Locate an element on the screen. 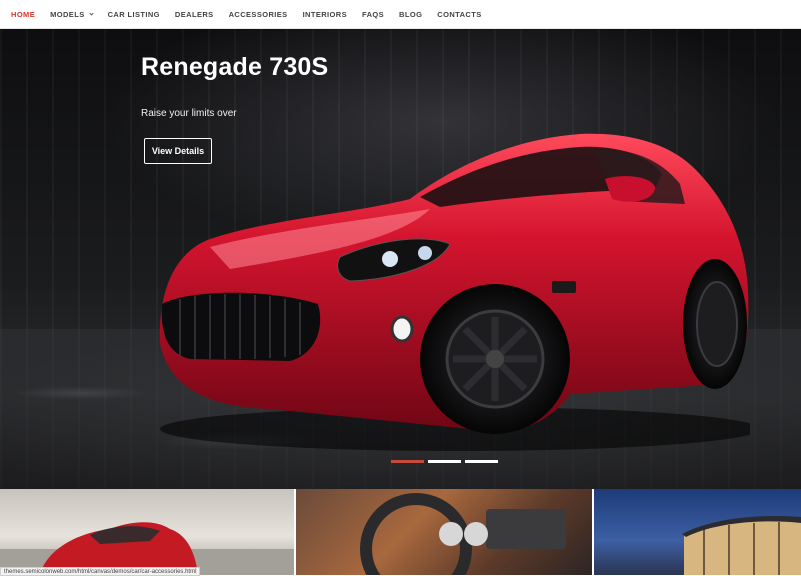 This screenshot has height=576, width=801. nav-item-accessories: ACCESSORIES is located at coordinates (258, 14).